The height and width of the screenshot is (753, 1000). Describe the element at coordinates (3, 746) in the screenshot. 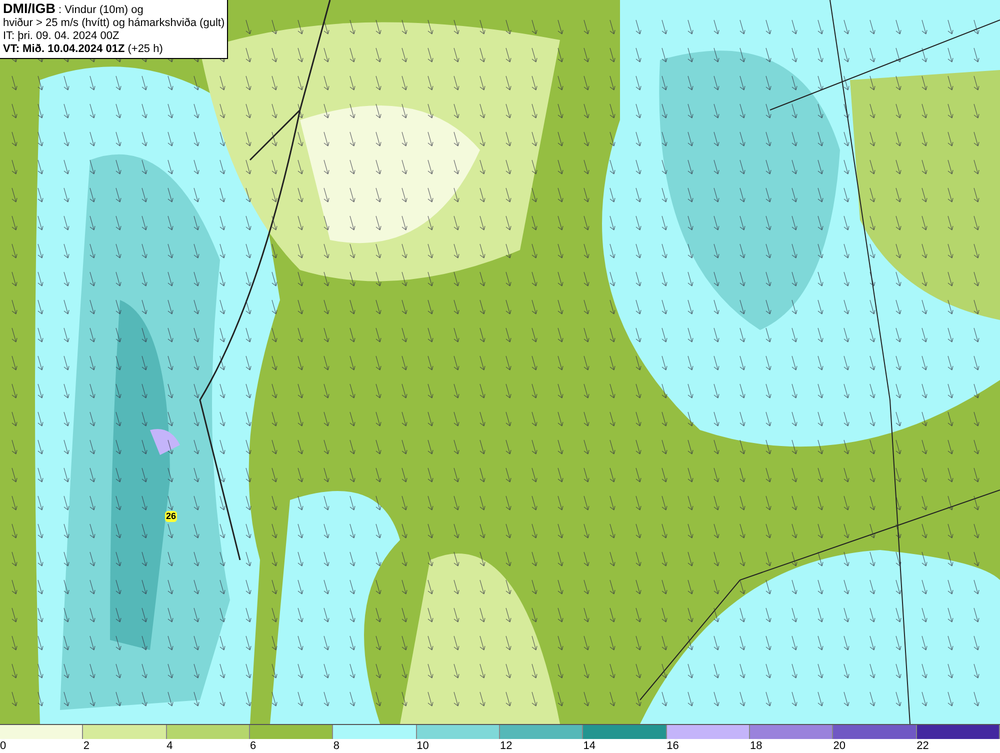

I see `legend-label: 0` at that location.